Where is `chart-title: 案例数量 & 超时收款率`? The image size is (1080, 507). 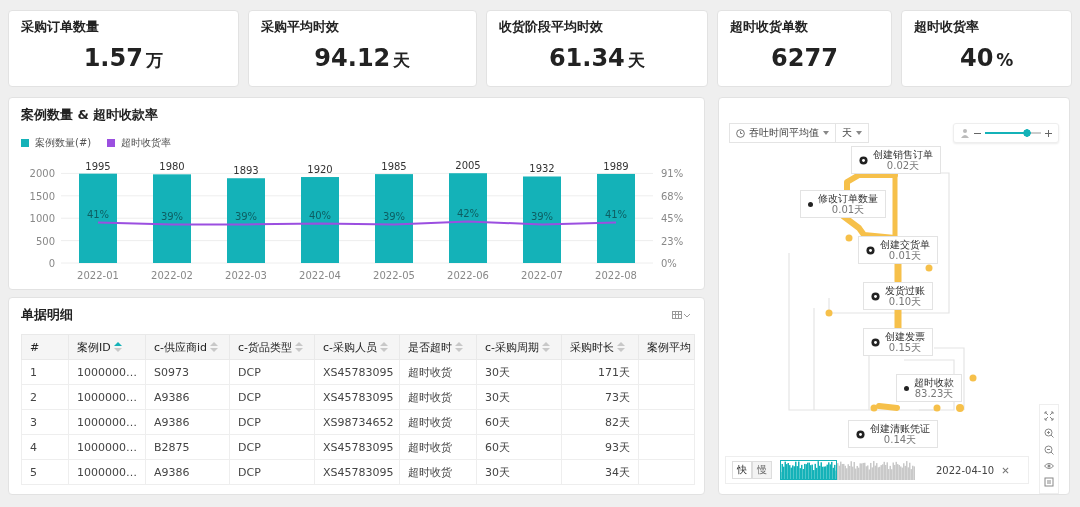 chart-title: 案例数量 & 超时收款率 is located at coordinates (90, 115).